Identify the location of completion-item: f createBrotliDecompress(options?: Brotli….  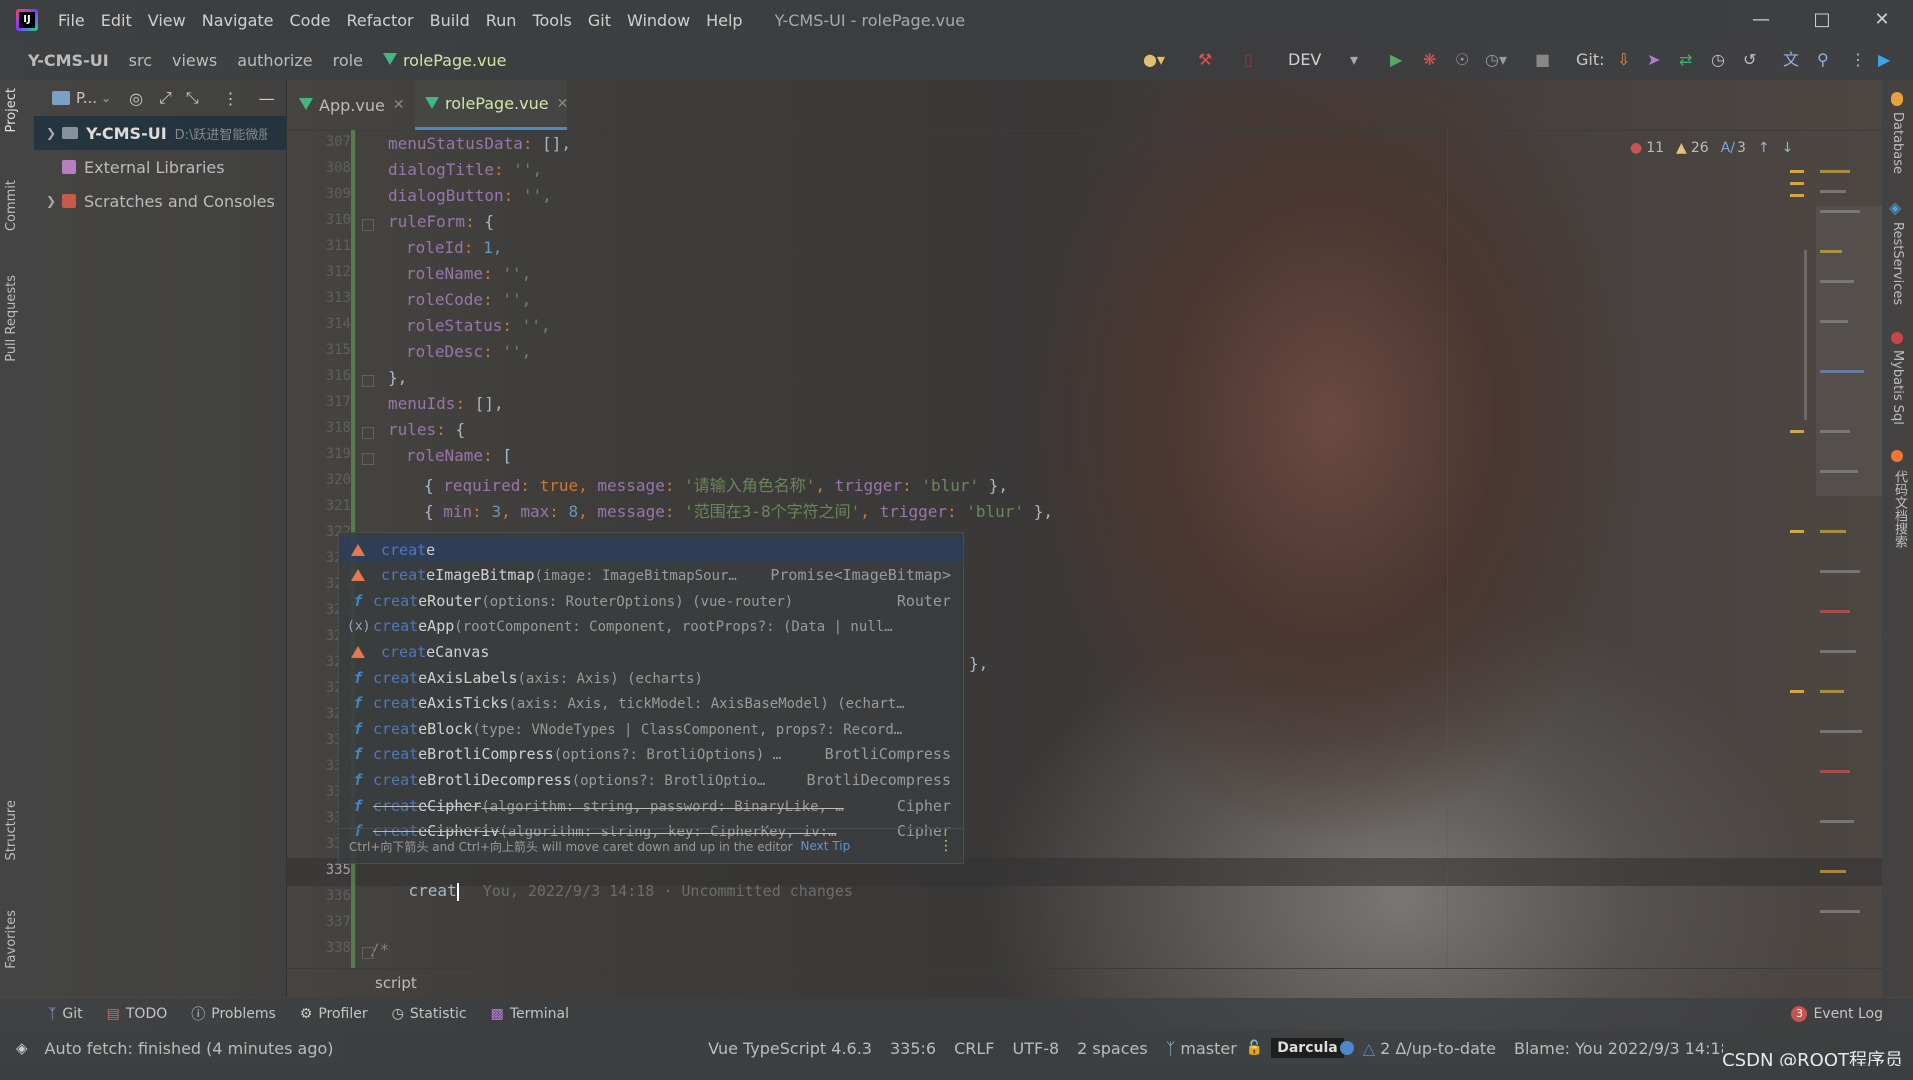
(651, 779).